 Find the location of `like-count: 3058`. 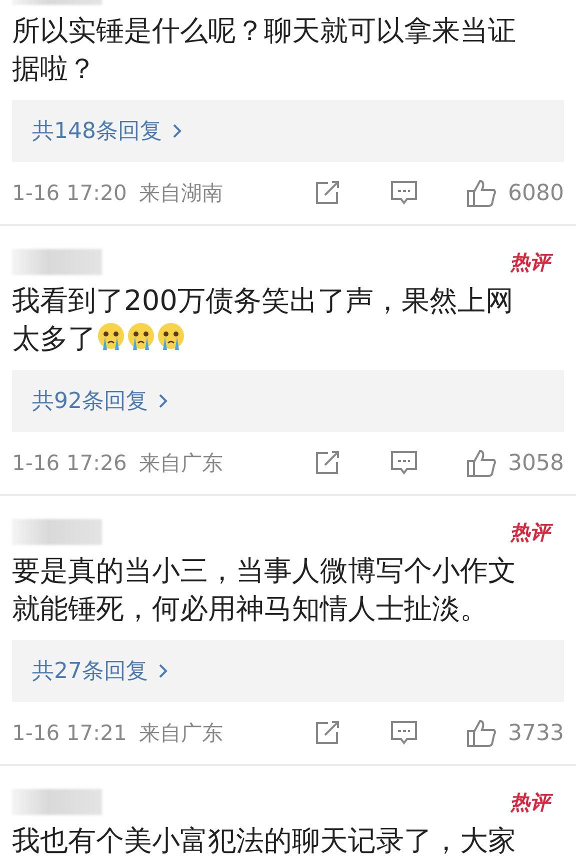

like-count: 3058 is located at coordinates (536, 463).